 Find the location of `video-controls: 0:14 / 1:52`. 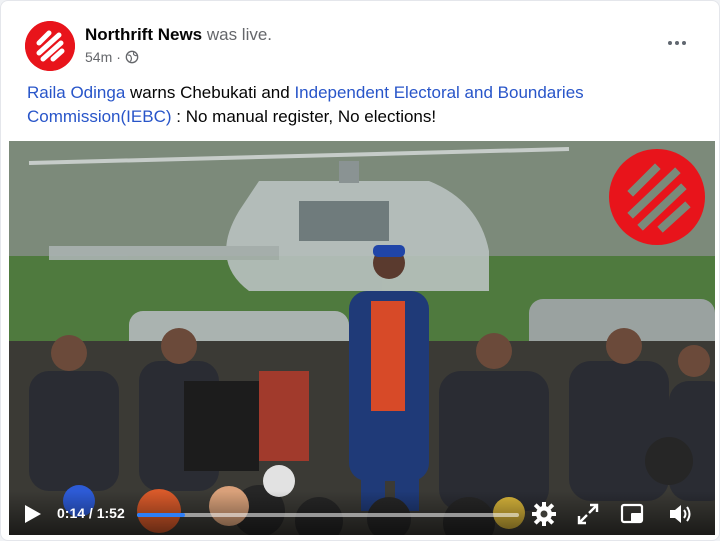

video-controls: 0:14 / 1:52 is located at coordinates (362, 513).